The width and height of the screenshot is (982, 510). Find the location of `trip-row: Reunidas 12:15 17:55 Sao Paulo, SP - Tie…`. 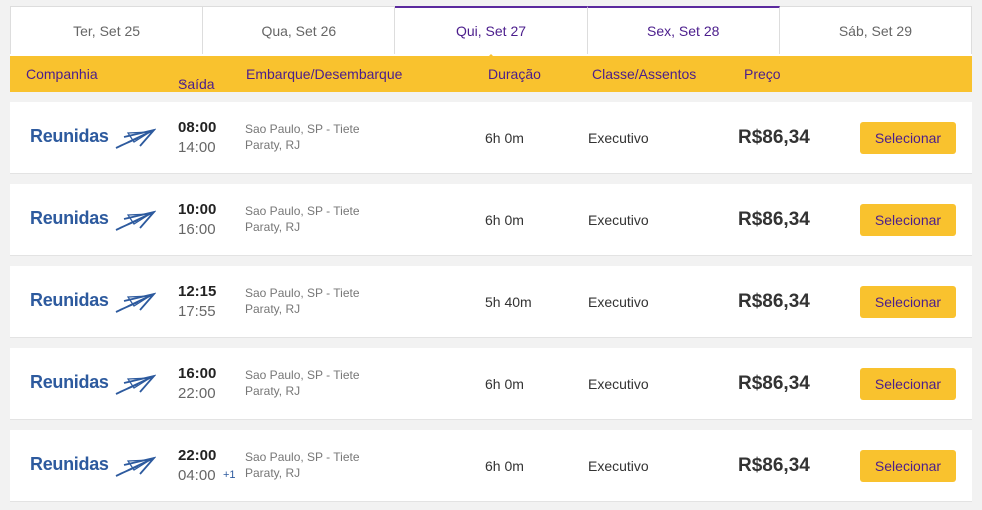

trip-row: Reunidas 12:15 17:55 Sao Paulo, SP - Tie… is located at coordinates (491, 302).